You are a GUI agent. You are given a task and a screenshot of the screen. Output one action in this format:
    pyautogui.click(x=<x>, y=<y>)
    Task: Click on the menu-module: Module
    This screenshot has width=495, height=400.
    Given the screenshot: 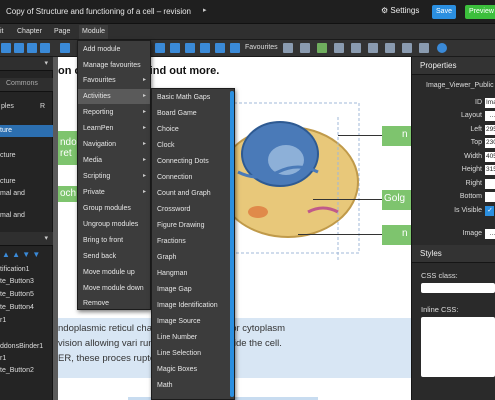 What is the action you would take?
    pyautogui.click(x=93, y=32)
    